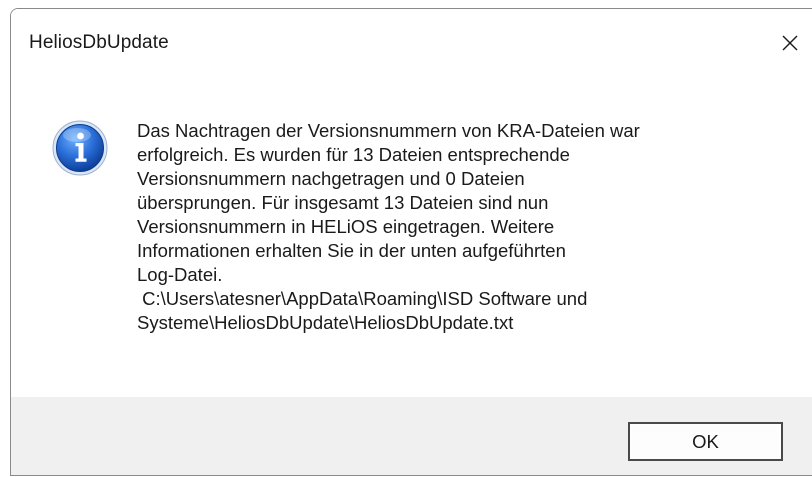 Image resolution: width=812 pixels, height=477 pixels. I want to click on ok-button: OK, so click(705, 441).